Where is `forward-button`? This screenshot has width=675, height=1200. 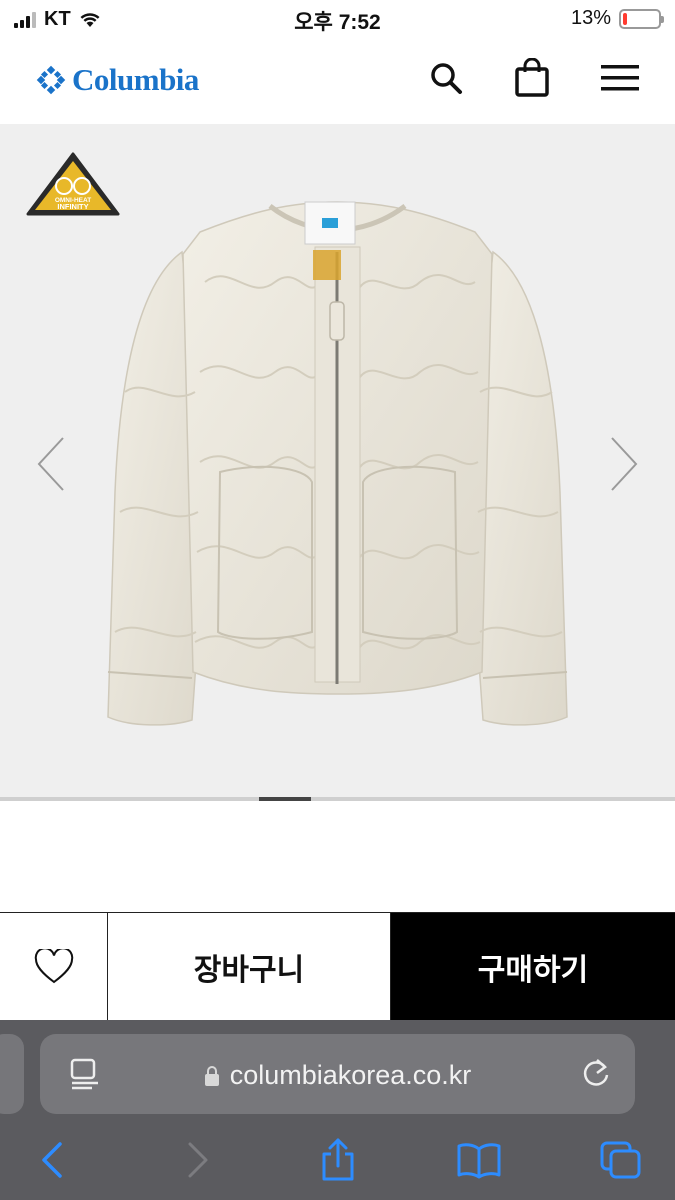 forward-button is located at coordinates (198, 1160).